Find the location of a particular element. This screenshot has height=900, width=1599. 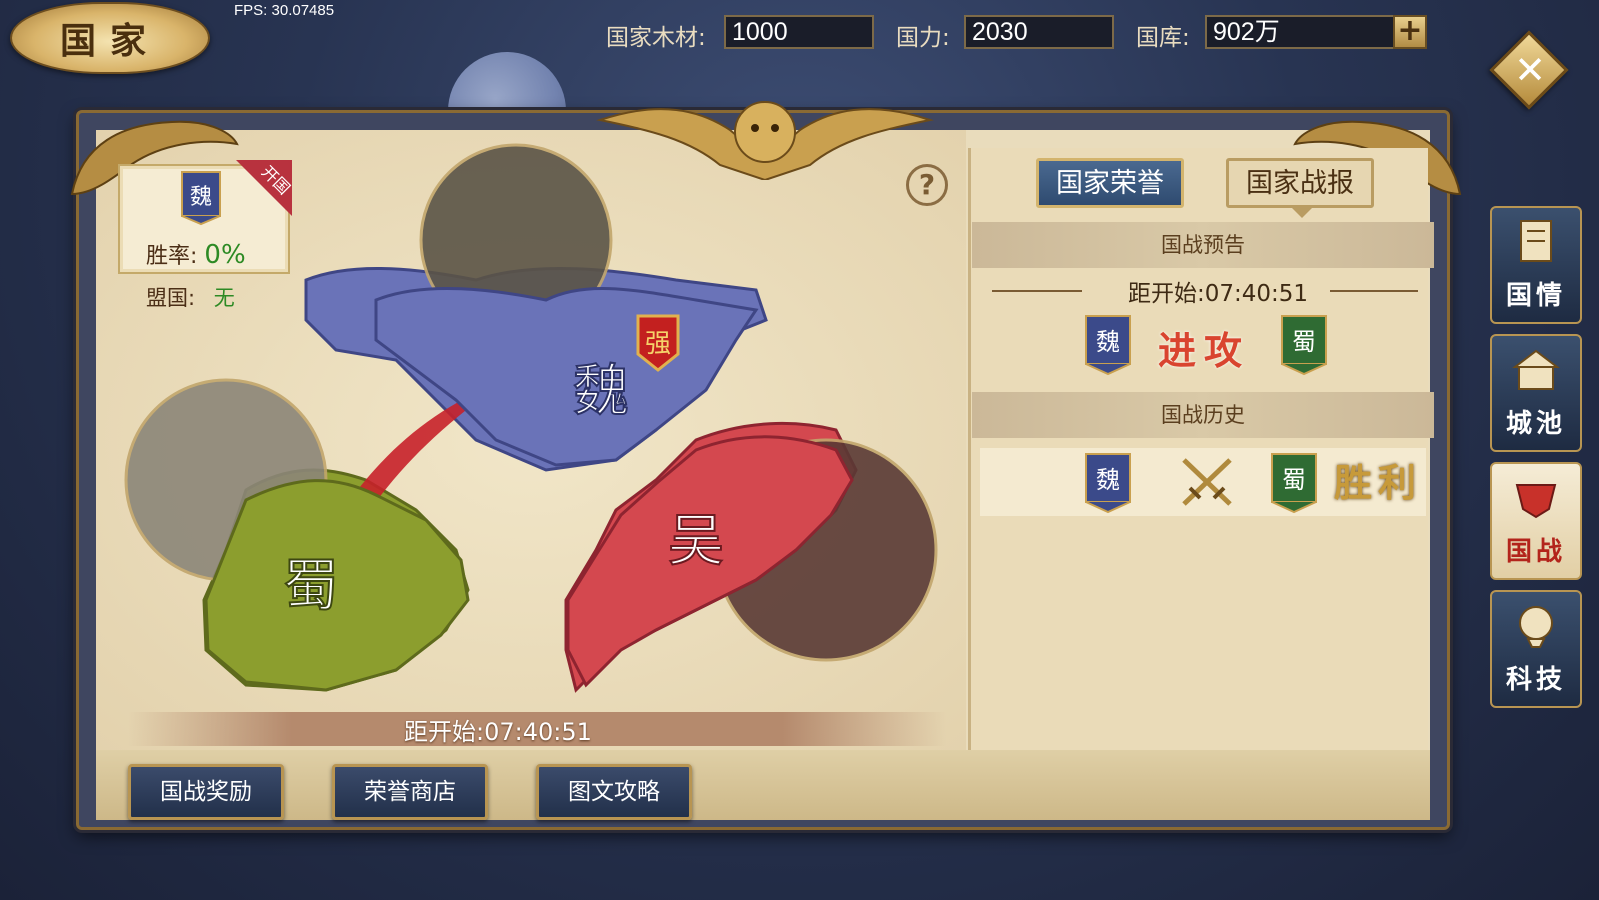

preview-heading: 国战预告 is located at coordinates (1203, 245).